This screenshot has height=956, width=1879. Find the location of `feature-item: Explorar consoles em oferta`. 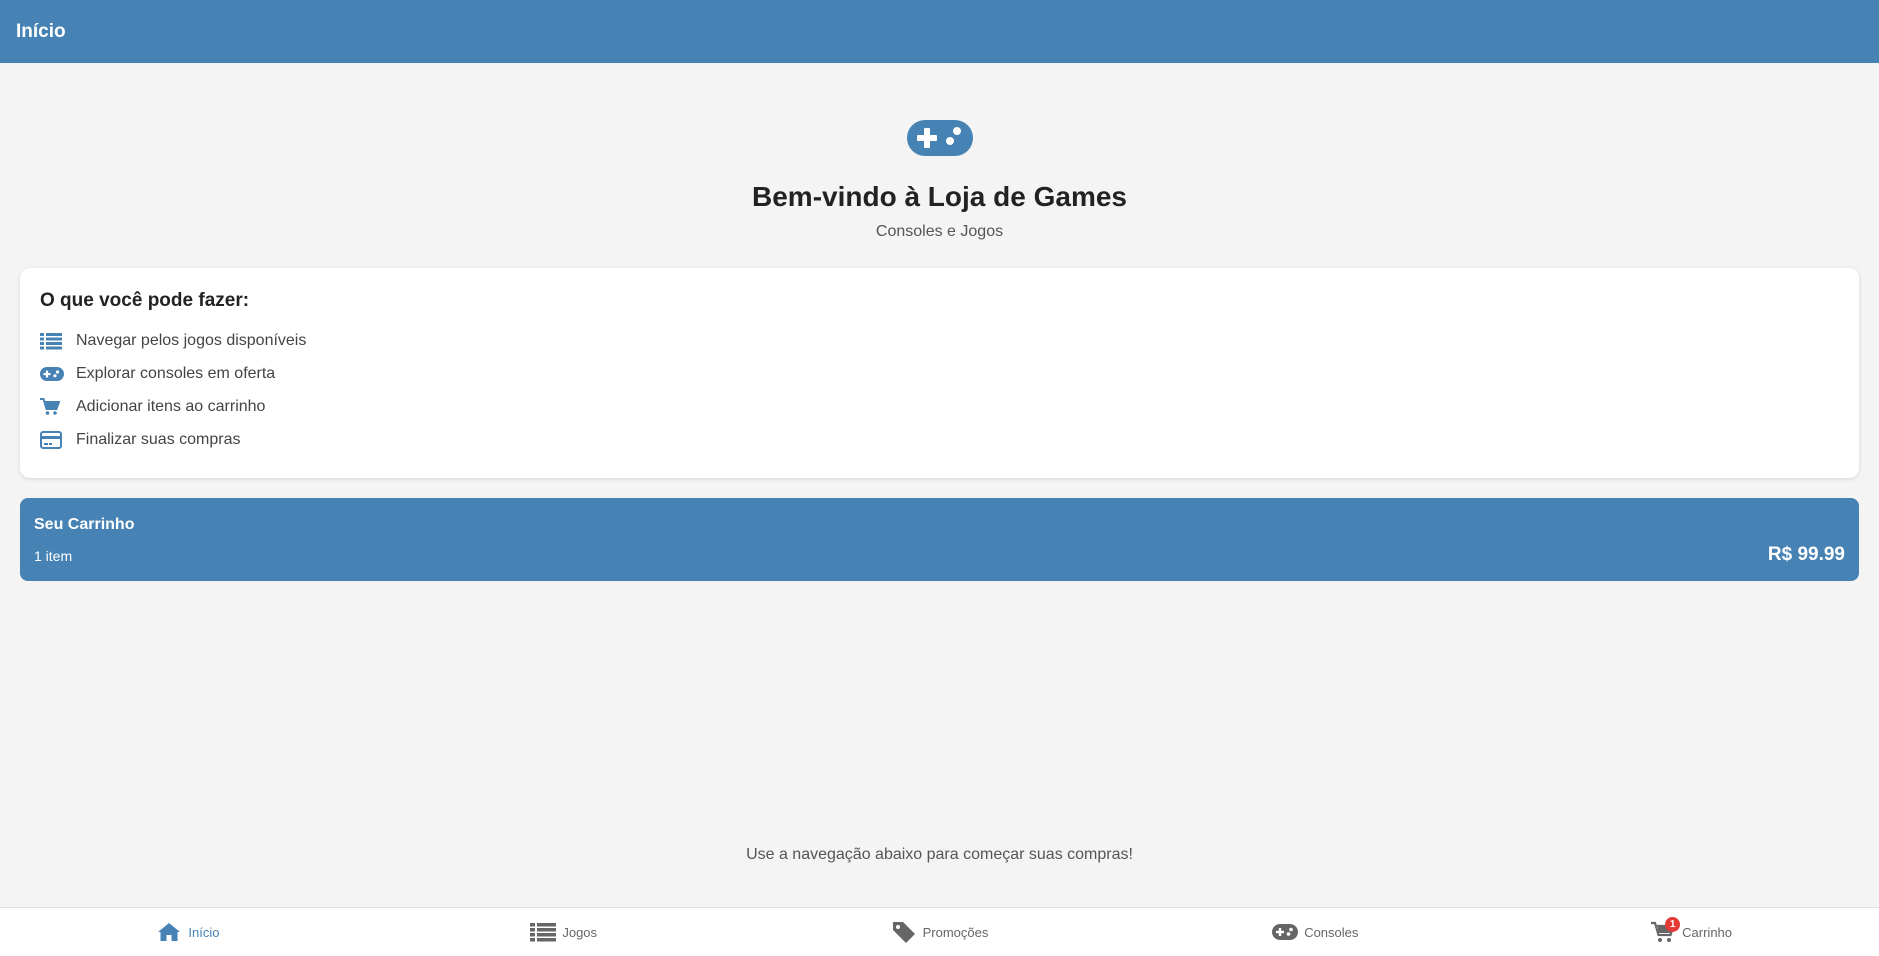

feature-item: Explorar consoles em oferta is located at coordinates (939, 373).